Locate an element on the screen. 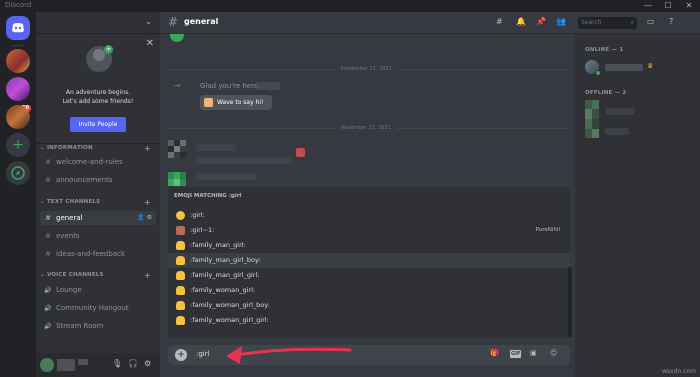 Image resolution: width=700 pixels, height=377 pixels. category-label: VOICE CHANNELS is located at coordinates (75, 275).